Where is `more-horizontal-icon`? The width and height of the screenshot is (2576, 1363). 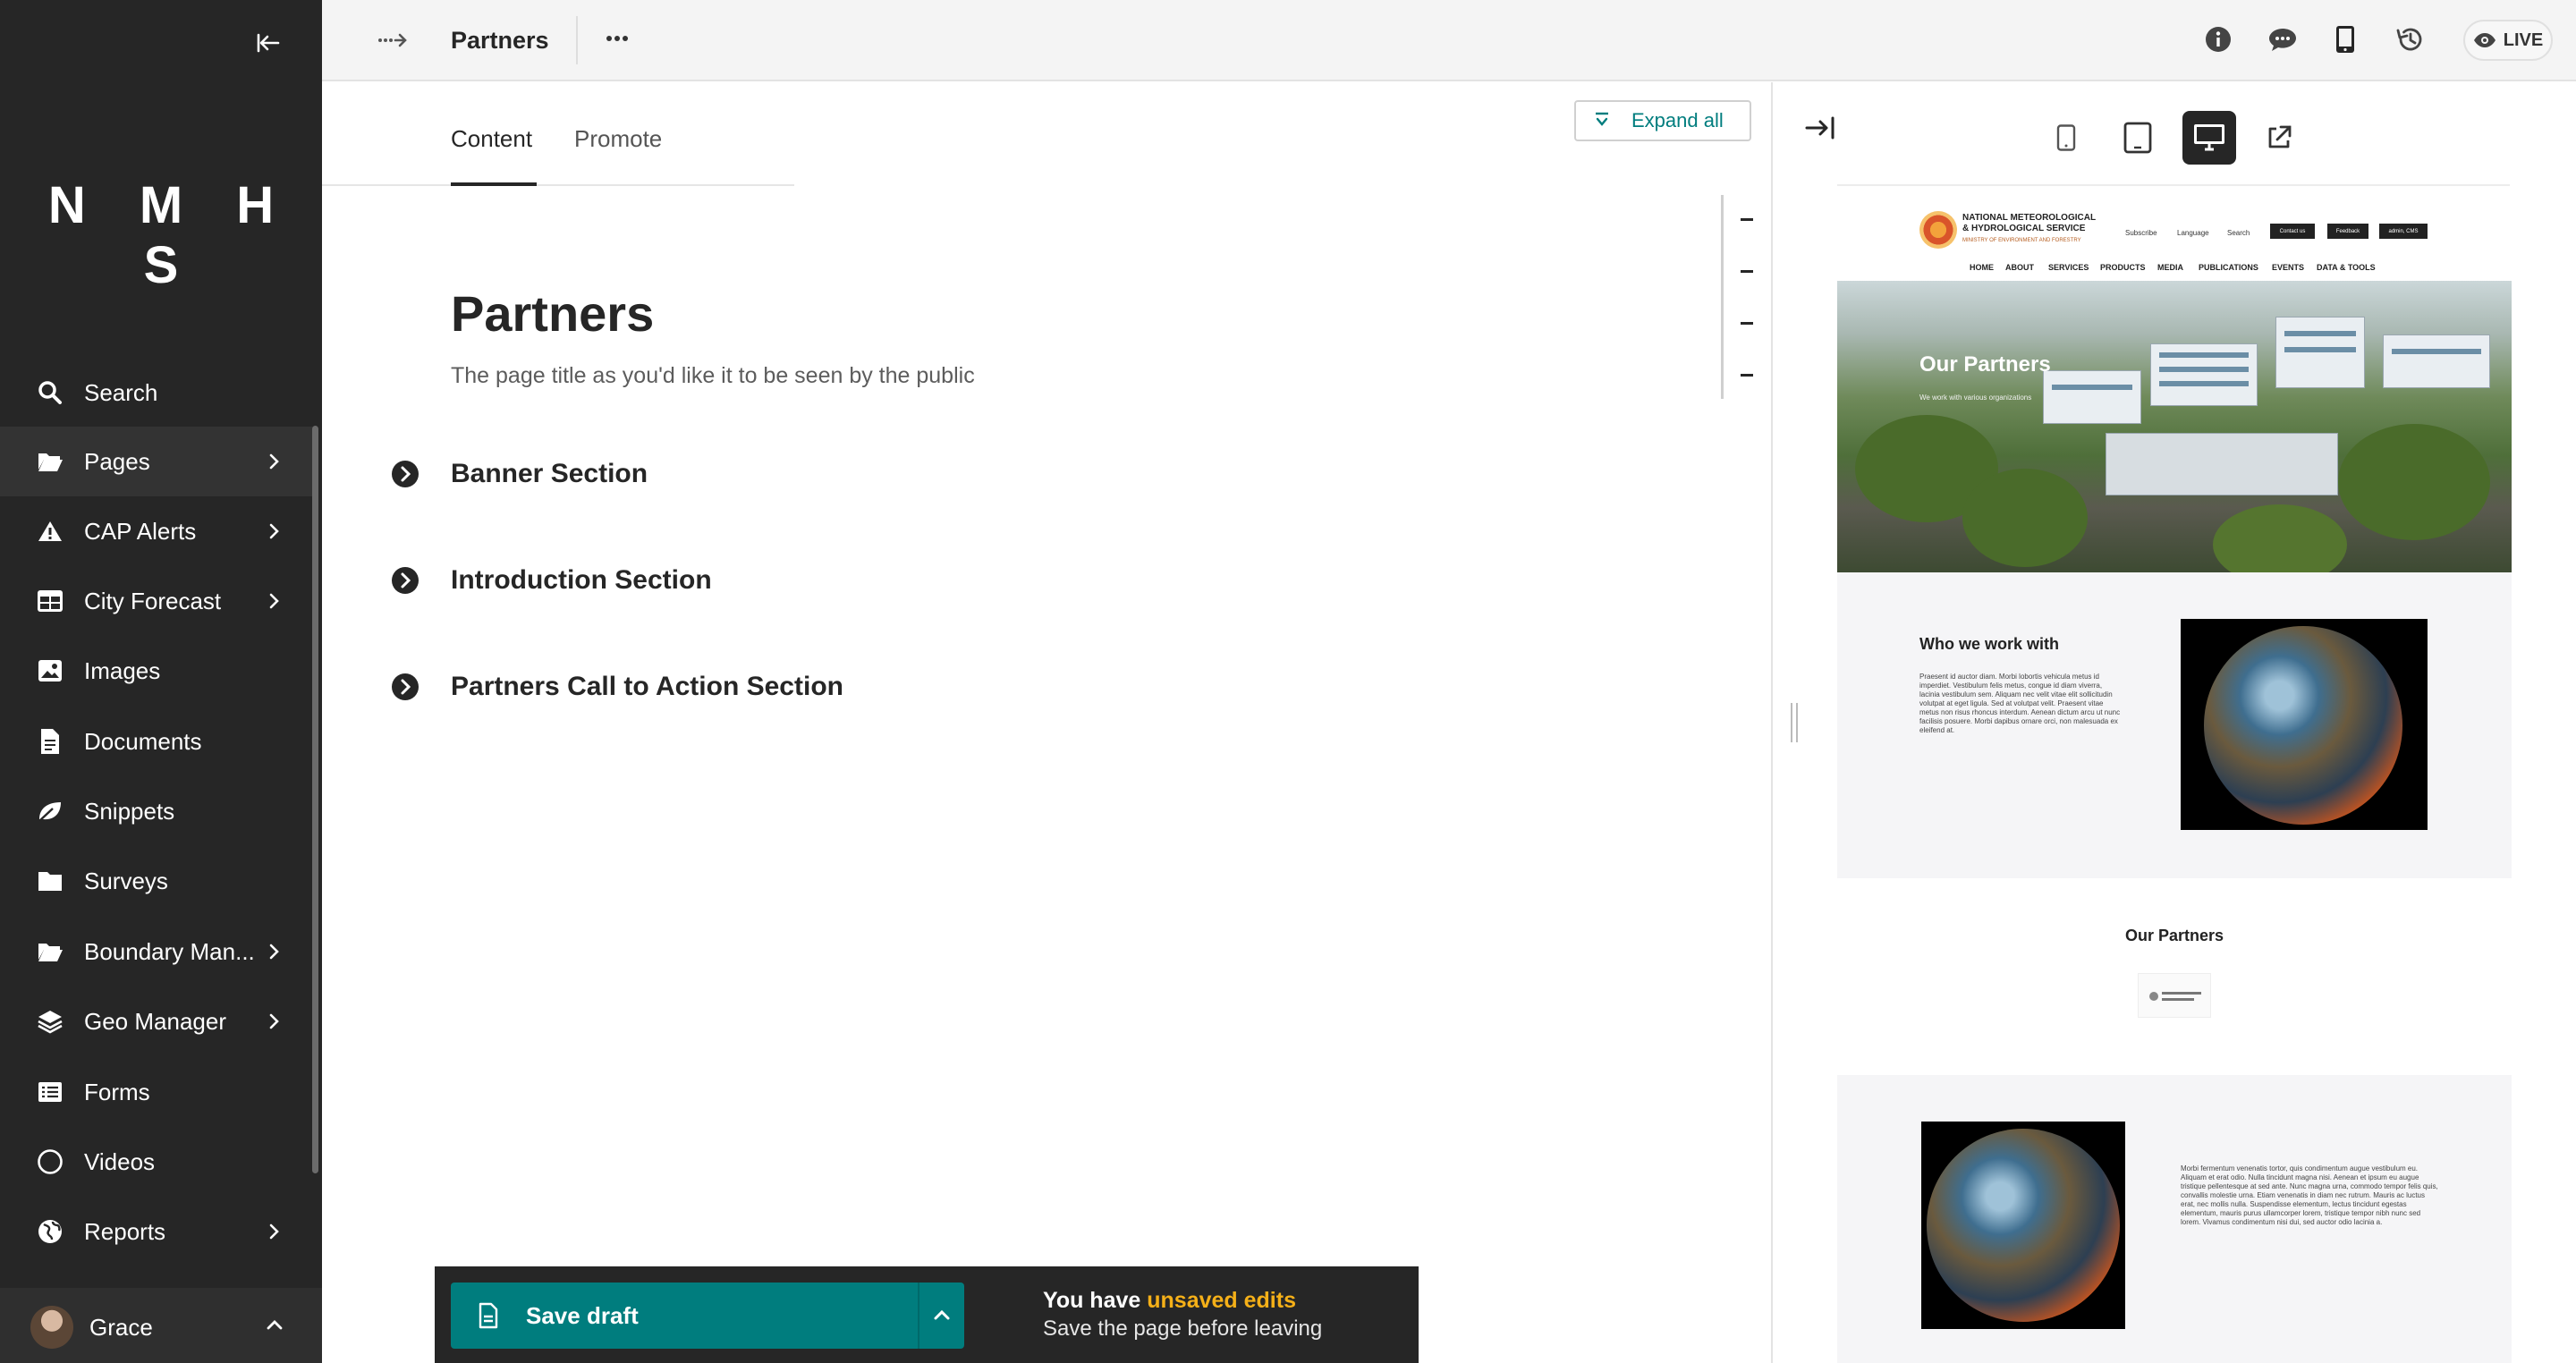
more-horizontal-icon is located at coordinates (617, 38).